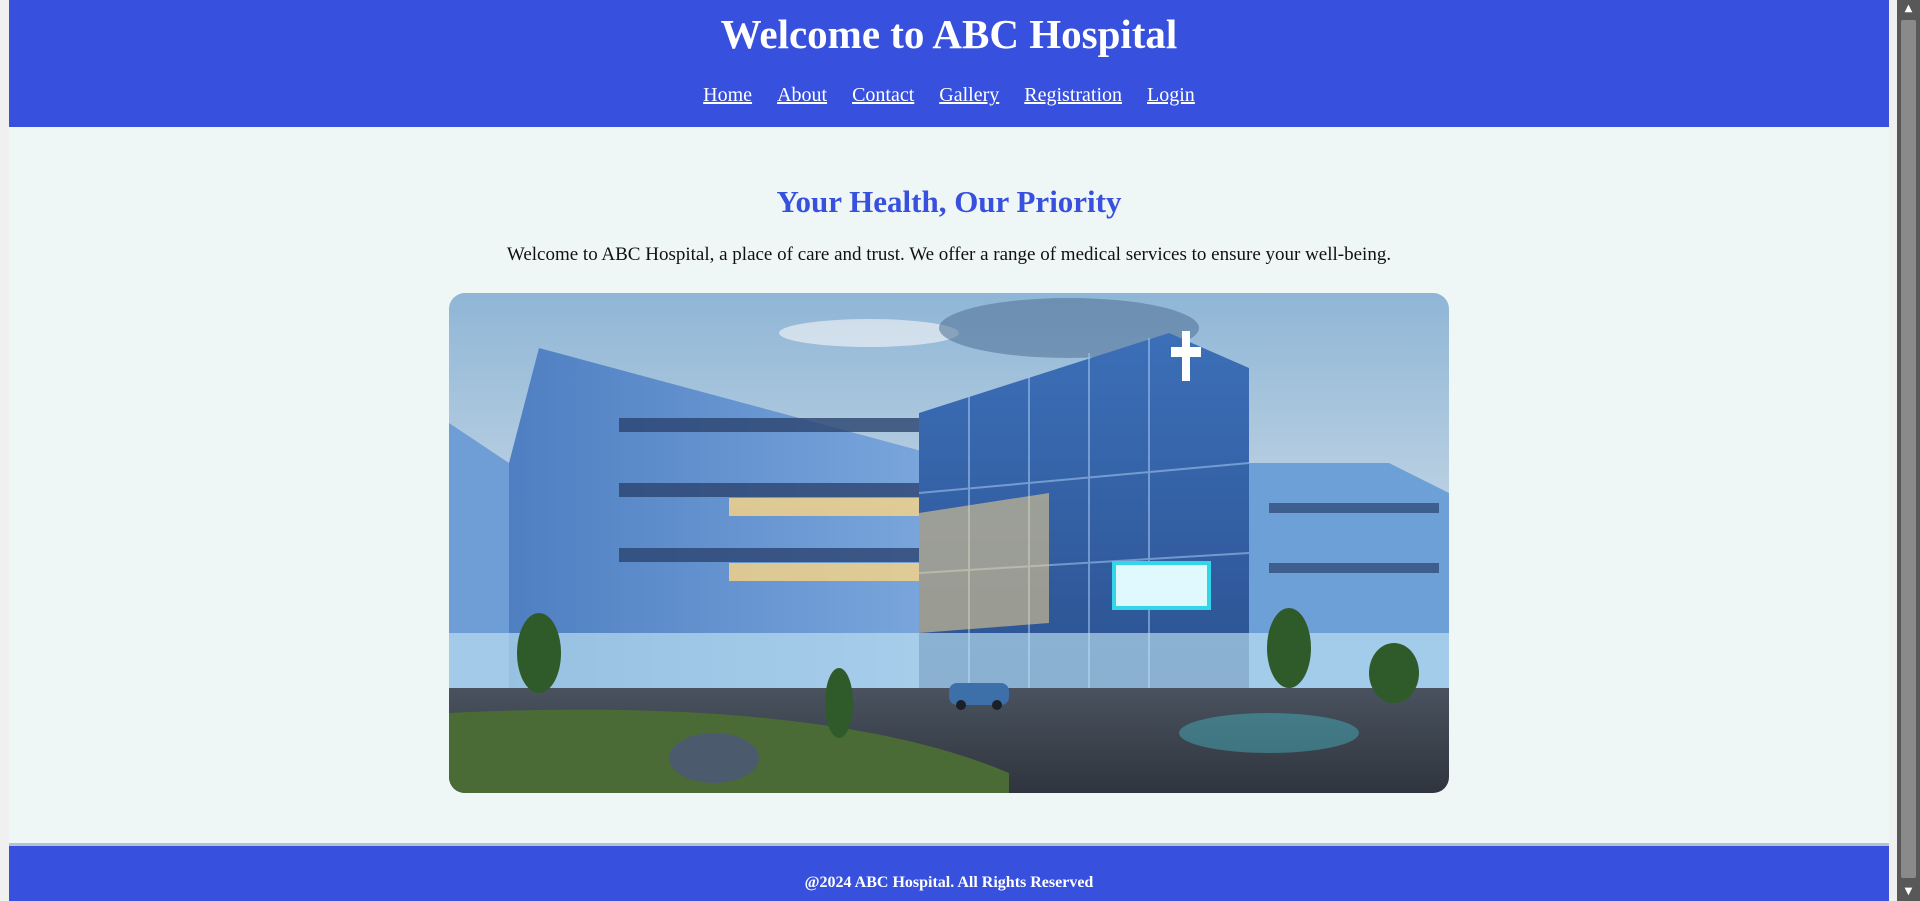 The image size is (1920, 901). Describe the element at coordinates (949, 882) in the screenshot. I see `footer-copyright: @2024 ABC Hospital. All Rights Reserved` at that location.